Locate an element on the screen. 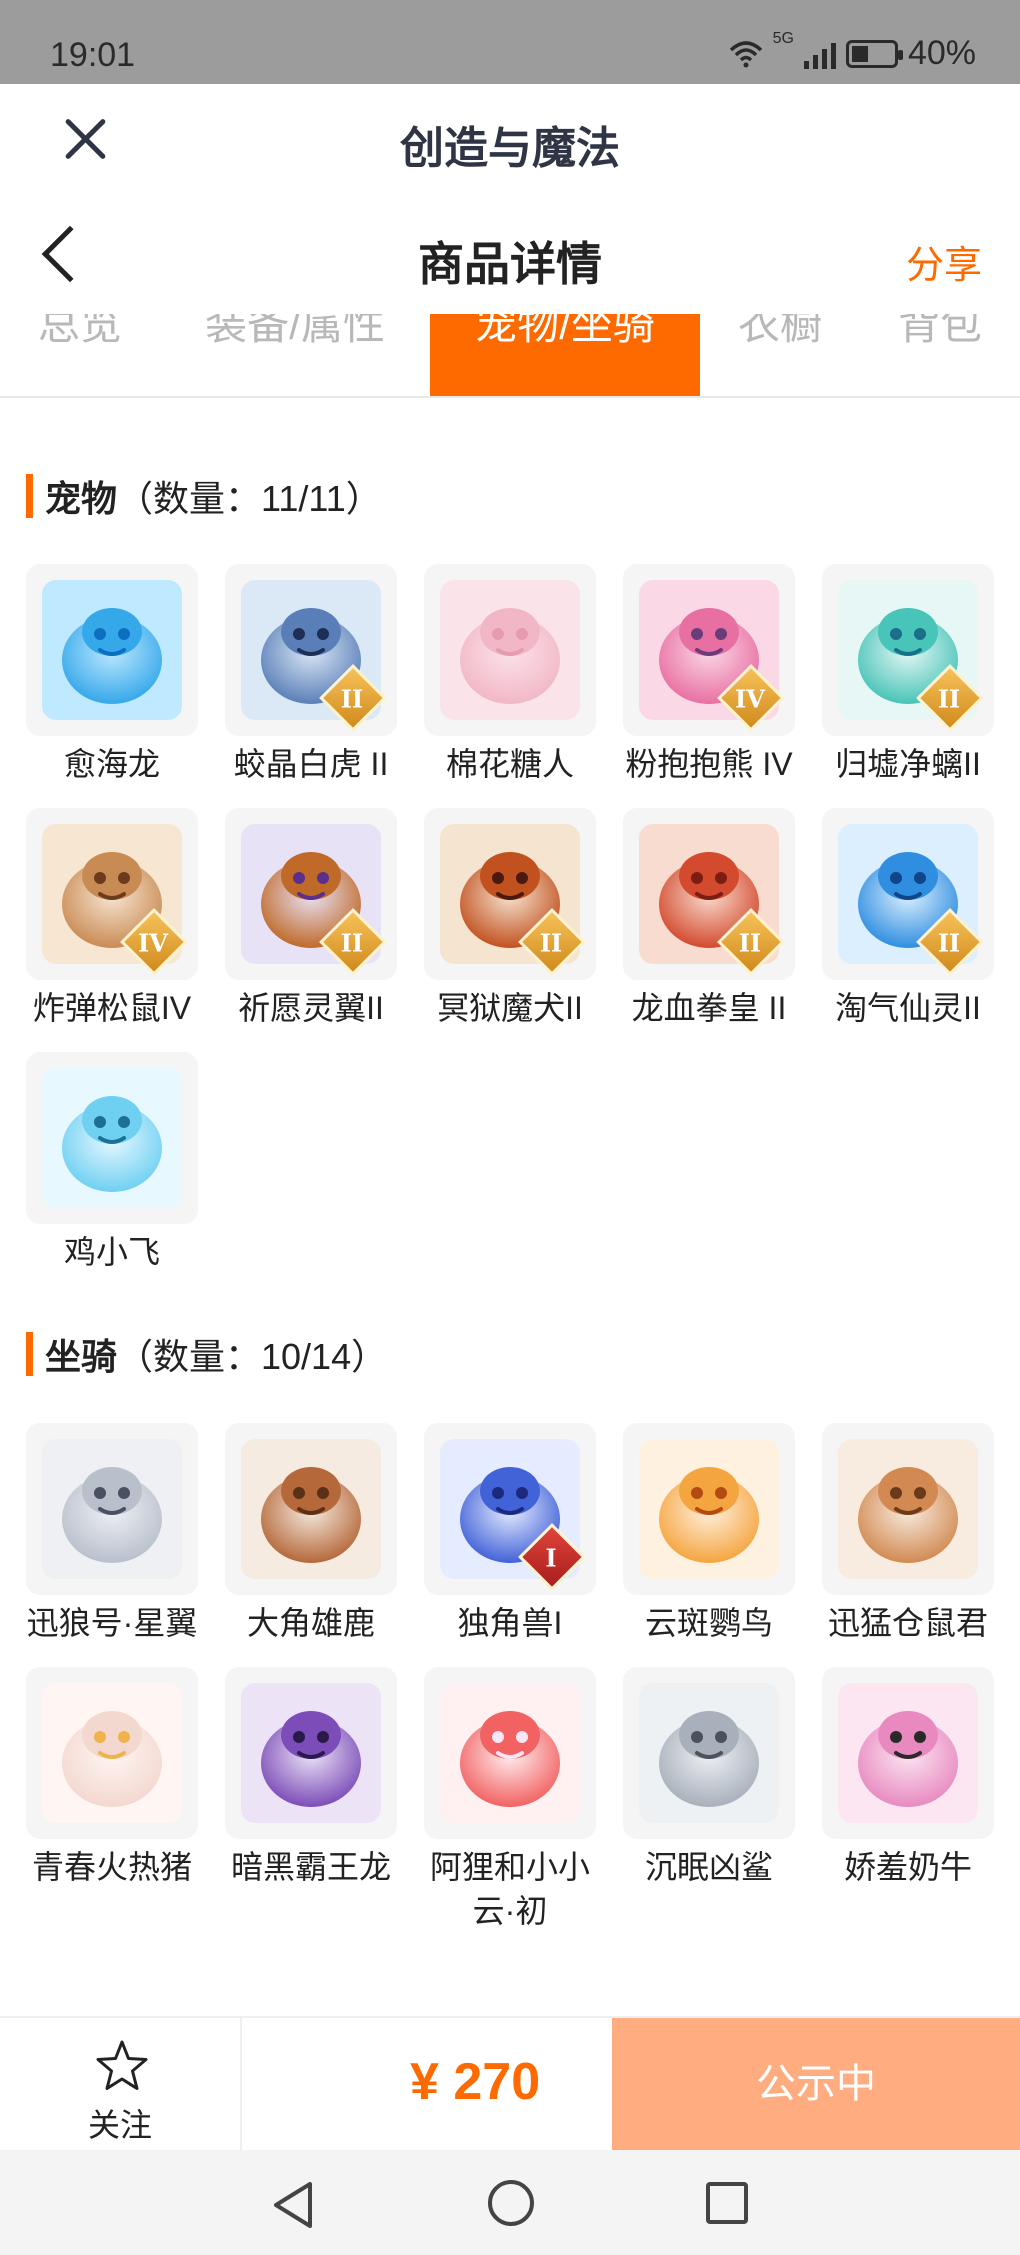 The width and height of the screenshot is (1020, 2255). pet-item: II 淘气仙灵II is located at coordinates (908, 919).